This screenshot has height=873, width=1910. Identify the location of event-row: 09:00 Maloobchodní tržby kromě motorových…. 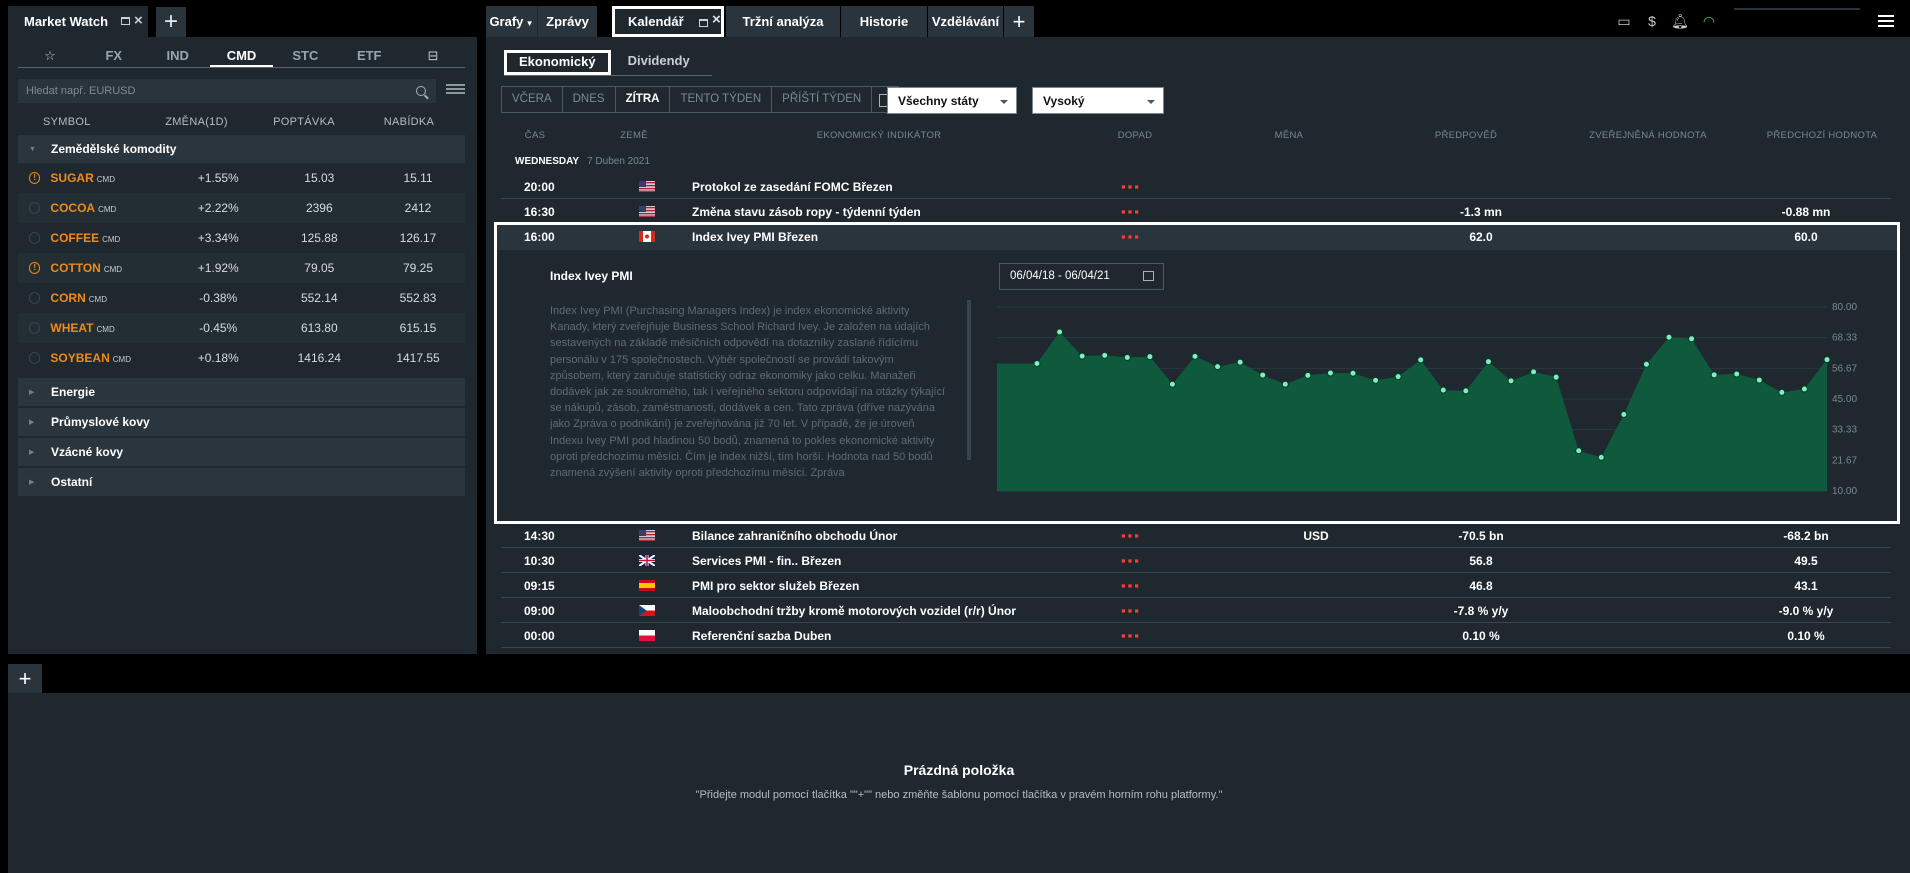
(1196, 611).